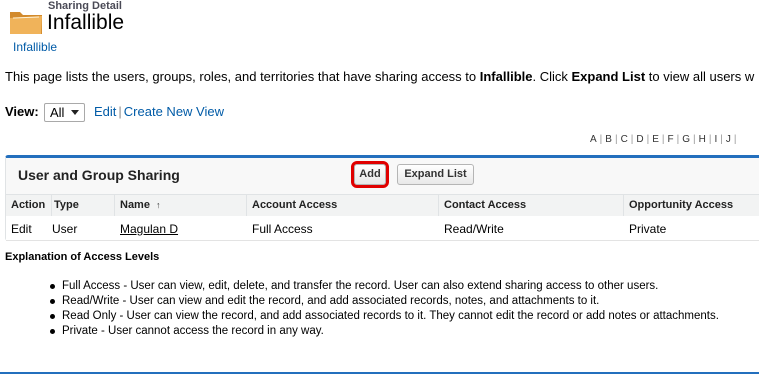  Describe the element at coordinates (648, 229) in the screenshot. I see `row-opportunity-access: Private` at that location.